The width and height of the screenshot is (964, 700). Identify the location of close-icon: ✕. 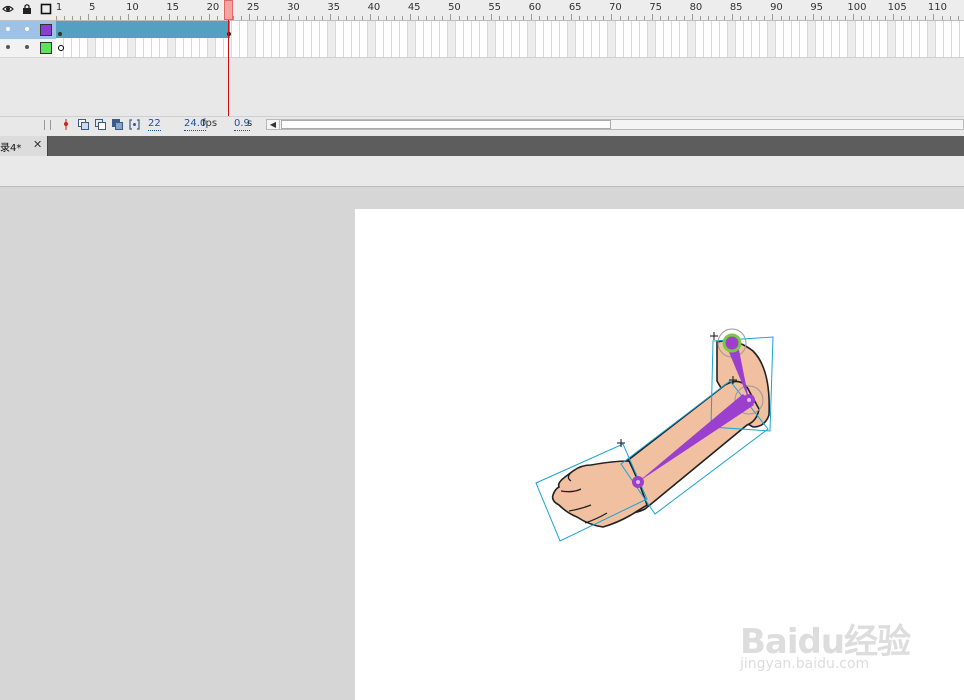
(37, 144).